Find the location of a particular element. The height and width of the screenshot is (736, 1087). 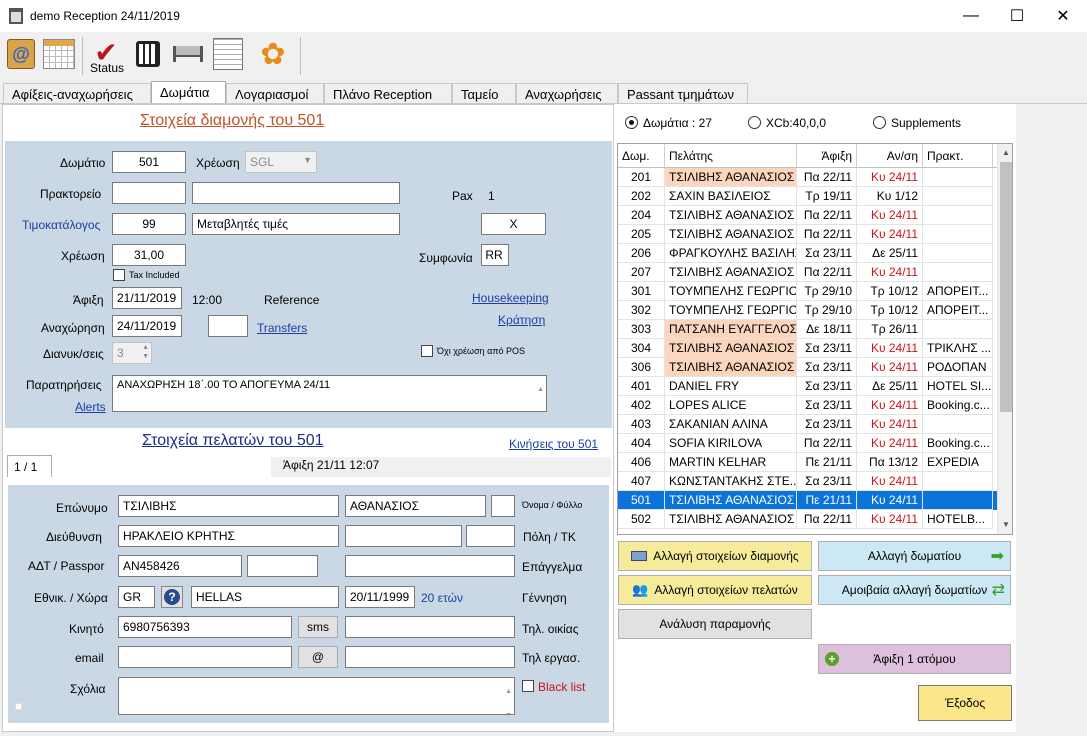

birthdate-field: 20/11/1999 is located at coordinates (380, 597).